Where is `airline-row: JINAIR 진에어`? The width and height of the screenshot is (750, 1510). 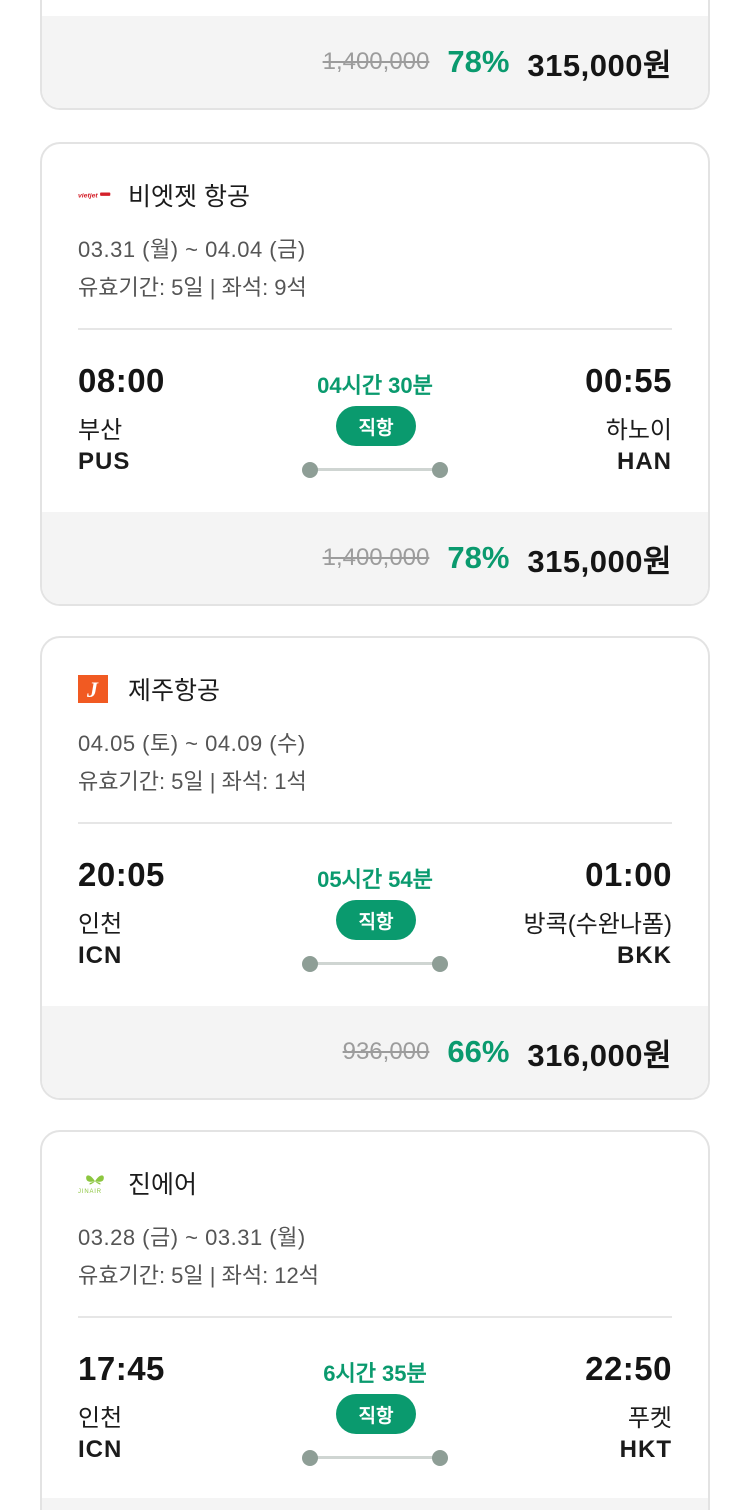
airline-row: JINAIR 진에어 is located at coordinates (138, 1183).